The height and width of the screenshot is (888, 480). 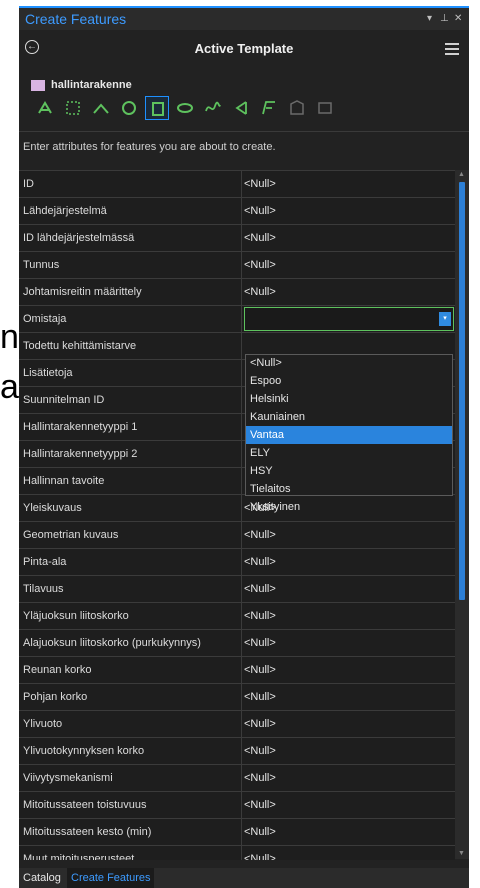 I want to click on freehand-tool-icon, so click(x=213, y=108).